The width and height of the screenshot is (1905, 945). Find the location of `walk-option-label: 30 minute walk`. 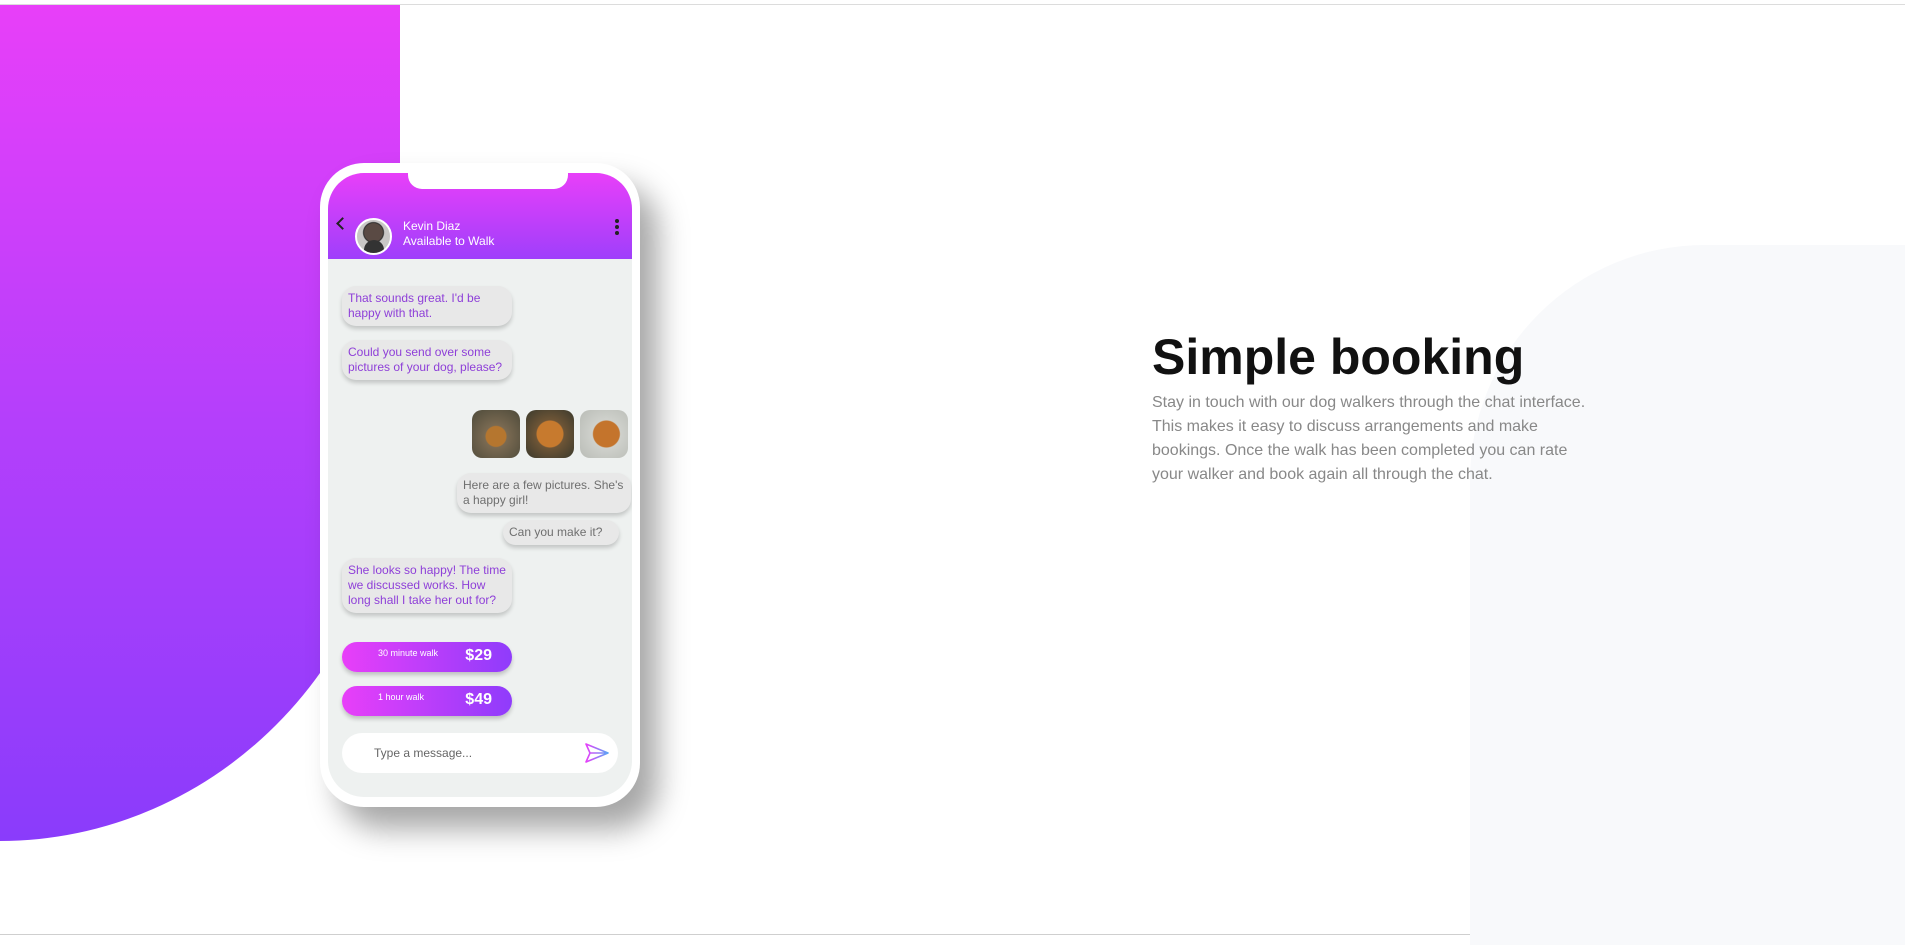

walk-option-label: 30 minute walk is located at coordinates (408, 653).